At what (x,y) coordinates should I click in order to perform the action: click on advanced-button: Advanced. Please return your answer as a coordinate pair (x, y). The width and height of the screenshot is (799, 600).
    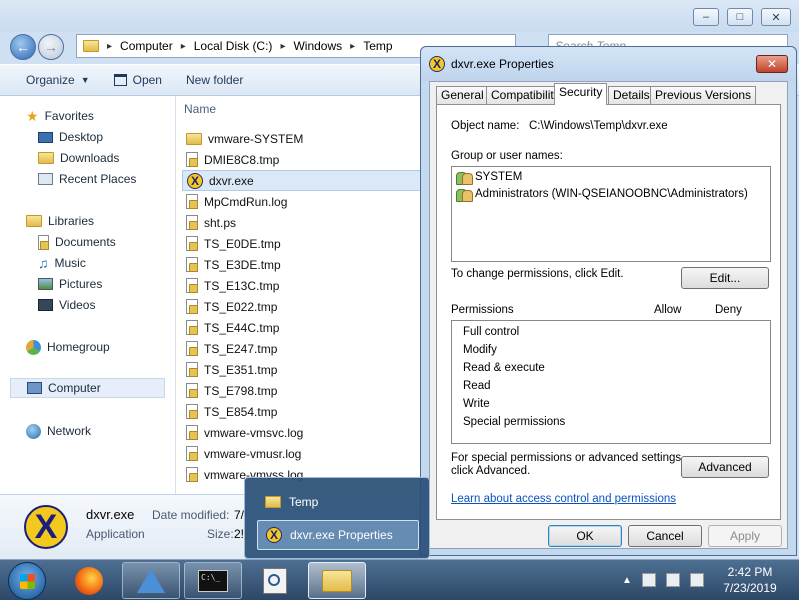
    Looking at the image, I should click on (725, 467).